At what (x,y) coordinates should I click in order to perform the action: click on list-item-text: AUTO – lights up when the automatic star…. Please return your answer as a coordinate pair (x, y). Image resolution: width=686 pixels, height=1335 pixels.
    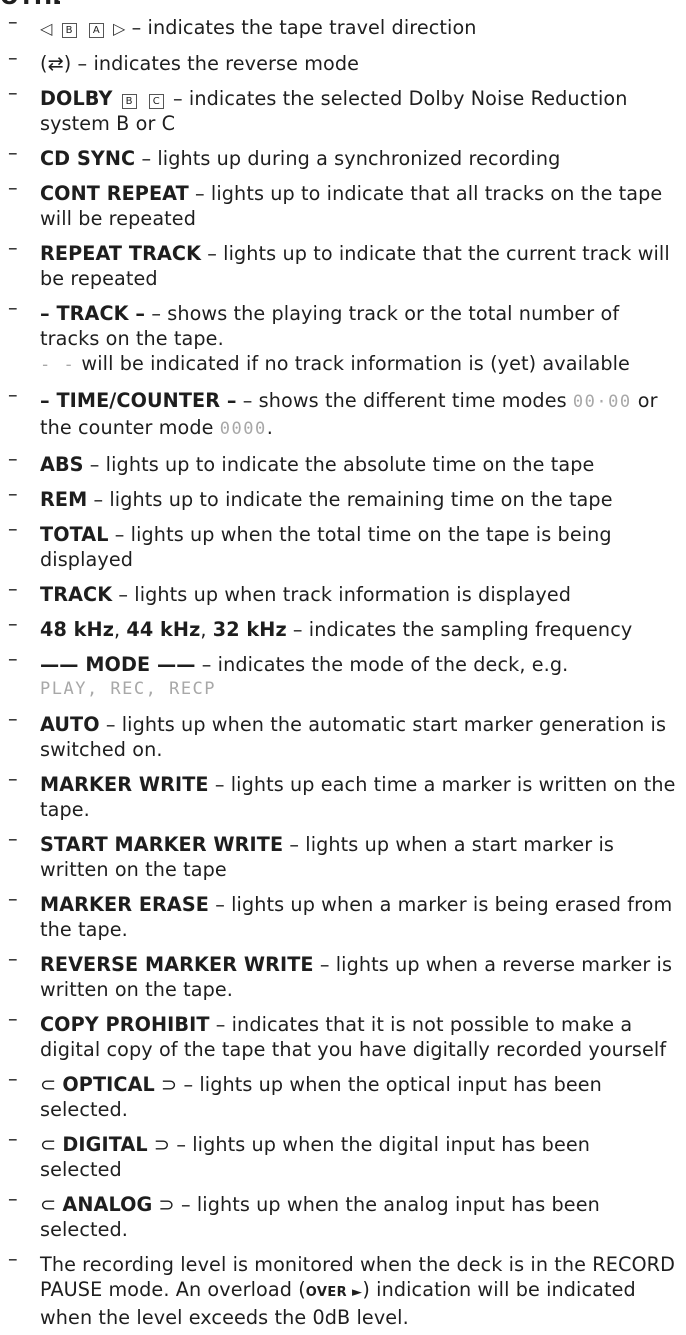
    Looking at the image, I should click on (359, 737).